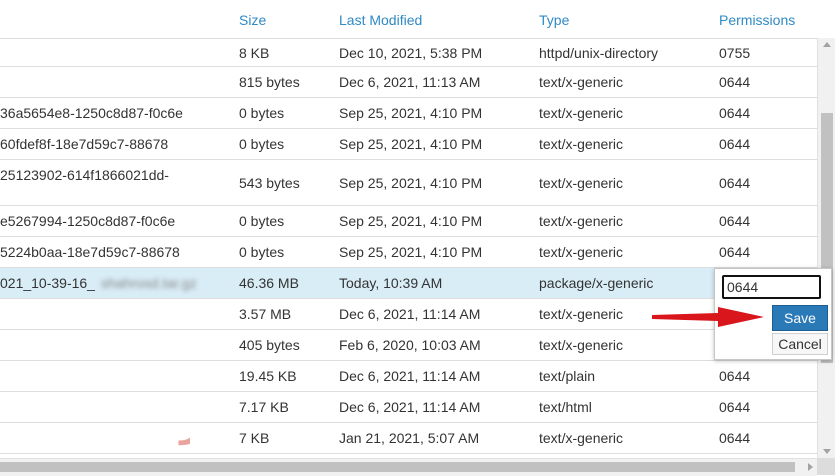 This screenshot has height=476, width=835. What do you see at coordinates (554, 20) in the screenshot?
I see `column-header-type: Type` at bounding box center [554, 20].